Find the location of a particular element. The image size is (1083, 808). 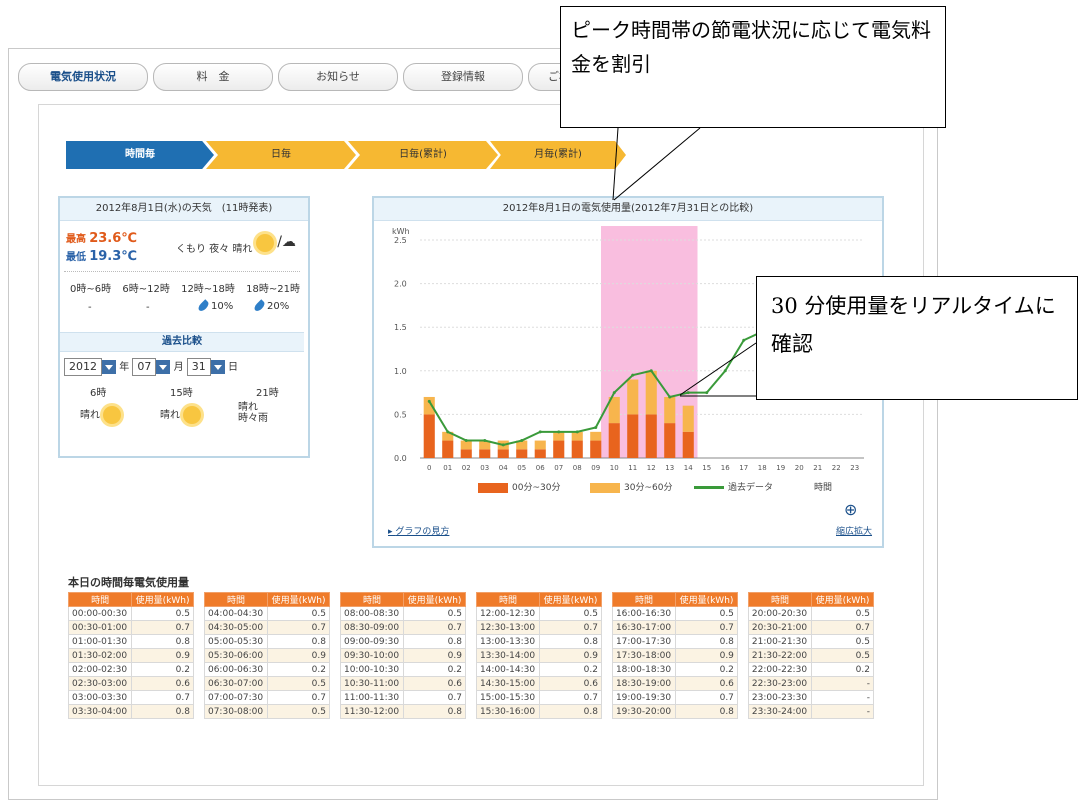

time-cell: 18:00-18:30 is located at coordinates (644, 669).